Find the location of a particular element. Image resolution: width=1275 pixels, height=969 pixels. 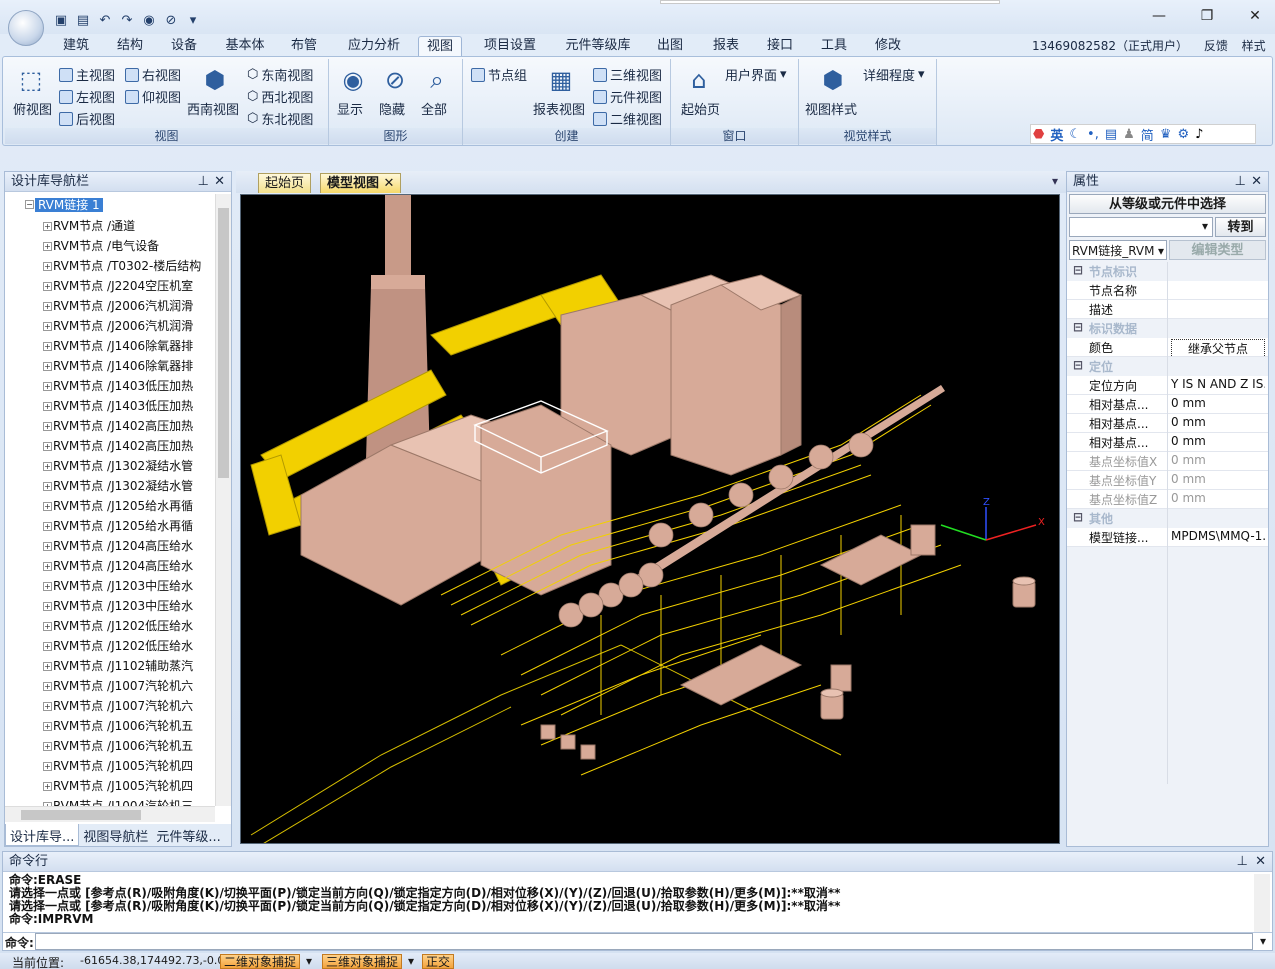

top-view-button: 俯视图 is located at coordinates (32, 108).